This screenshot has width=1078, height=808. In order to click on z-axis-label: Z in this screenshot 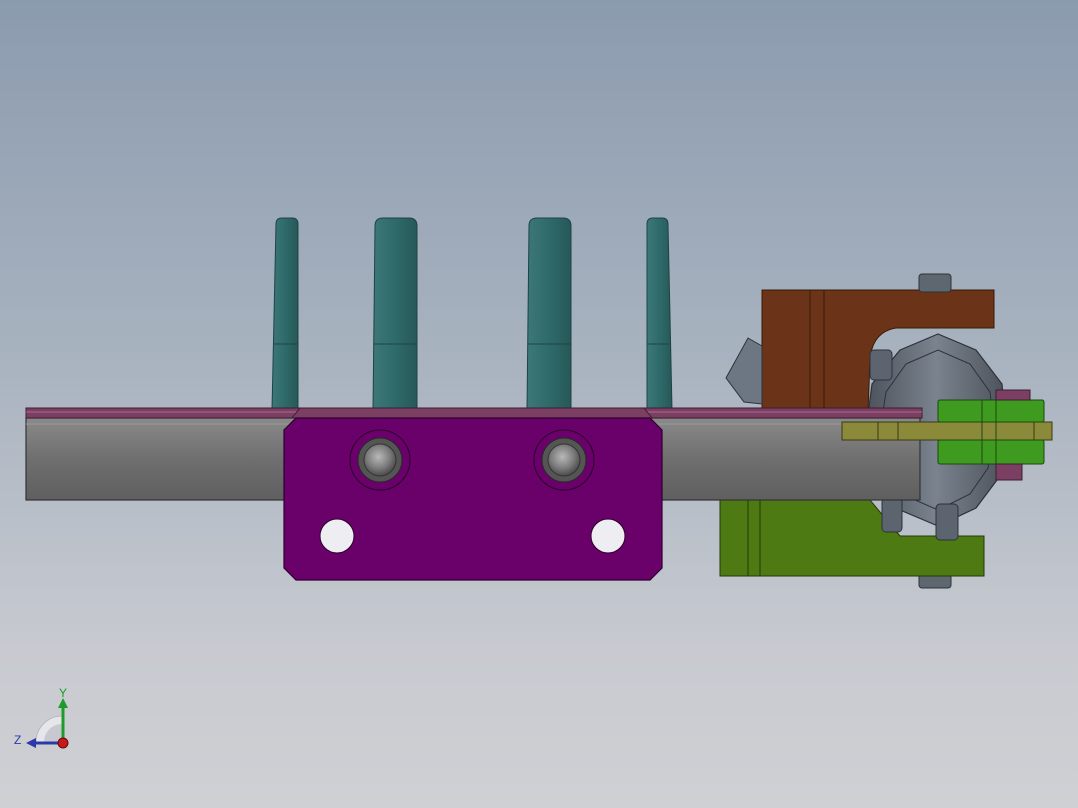, I will do `click(17, 740)`.